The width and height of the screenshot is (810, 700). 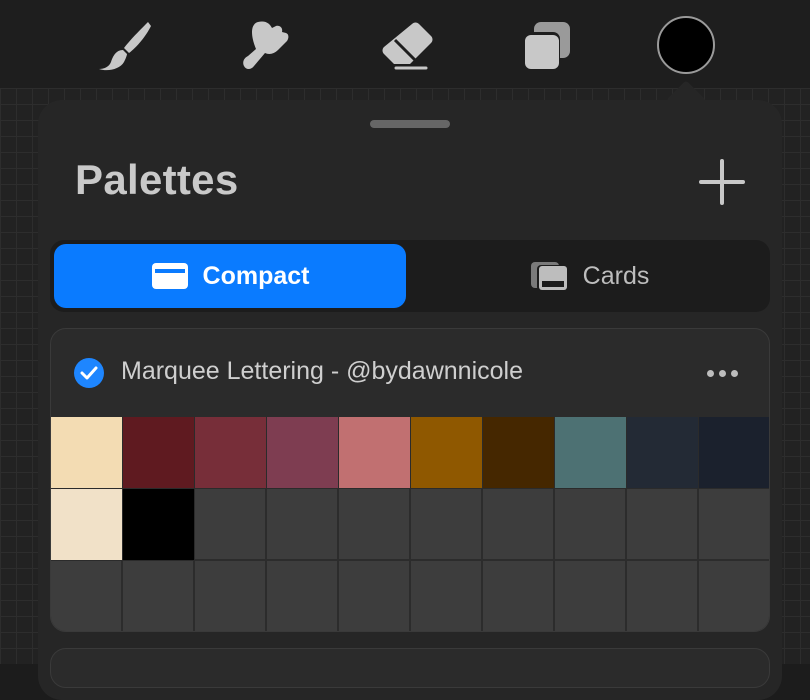 I want to click on palette-header: Marquee Lettering - @bydawnnicole, so click(x=410, y=373).